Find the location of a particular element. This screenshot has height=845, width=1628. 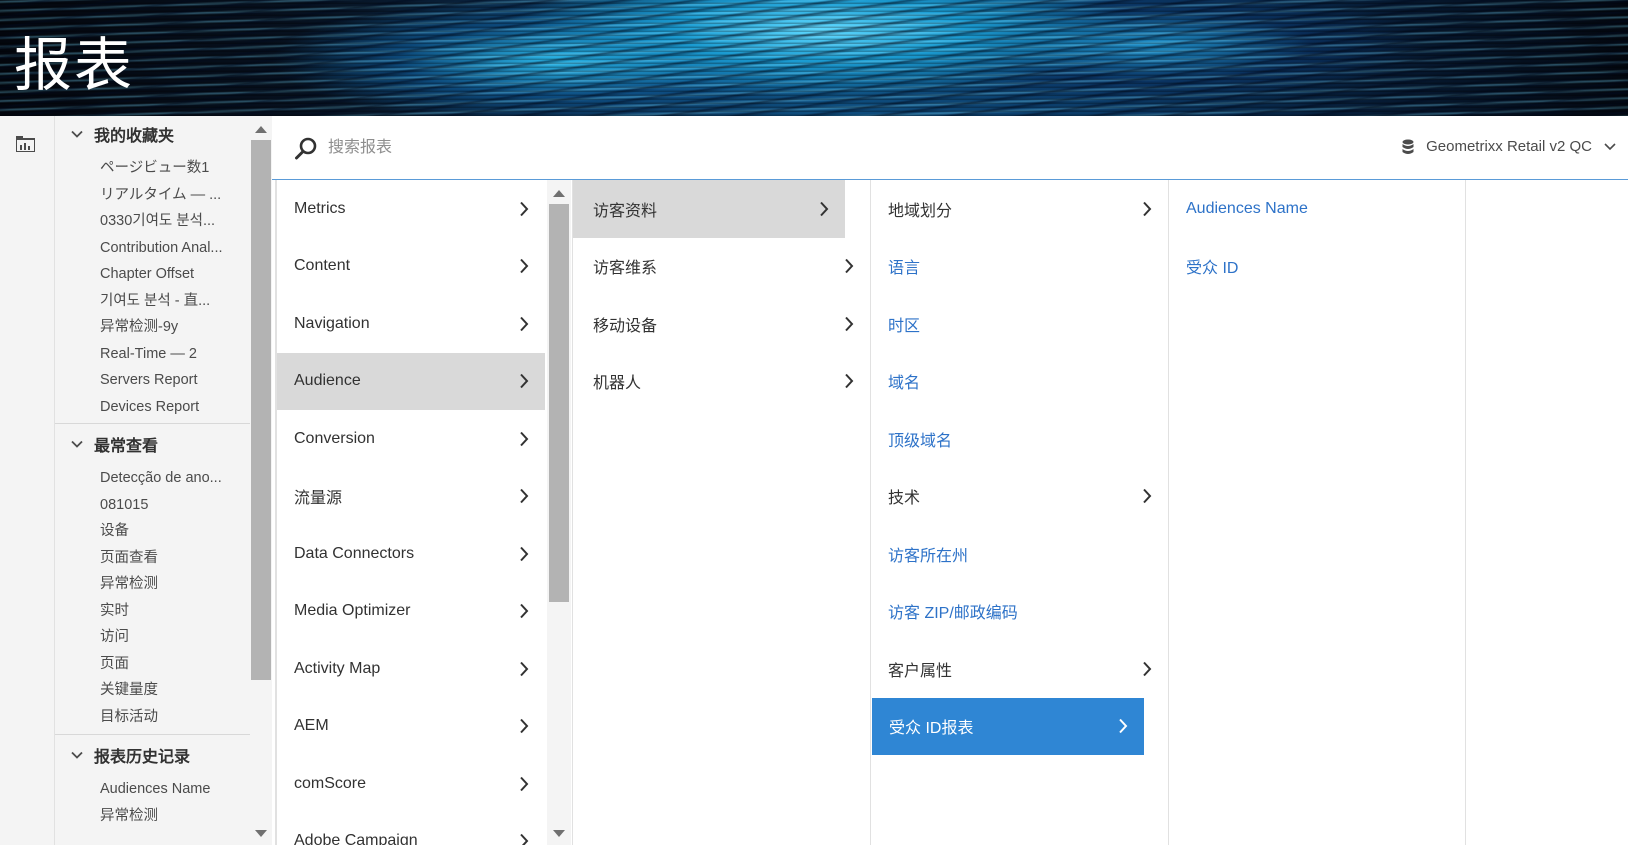

report-link: 访客所在州 is located at coordinates (1019, 554).